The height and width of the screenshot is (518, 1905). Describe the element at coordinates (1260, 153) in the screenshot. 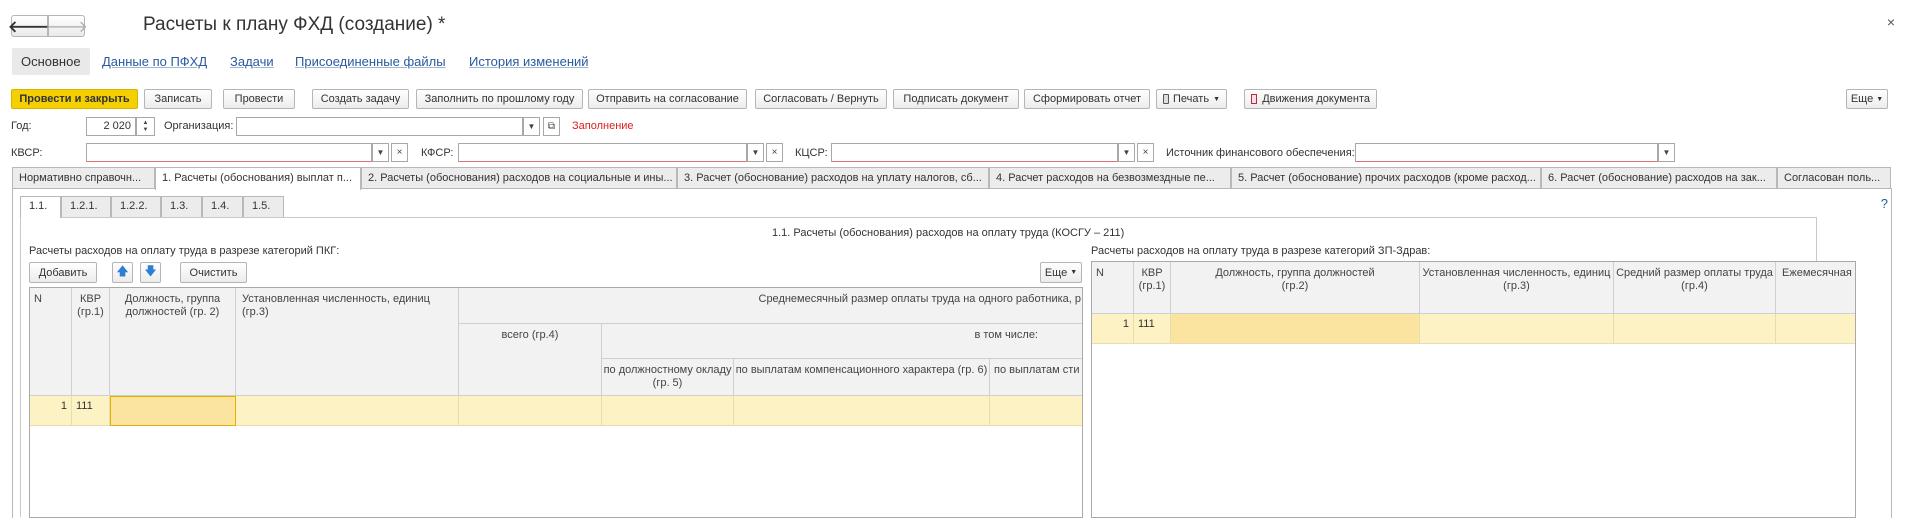

I see `source-label: Источник финансового обеспечения:` at that location.